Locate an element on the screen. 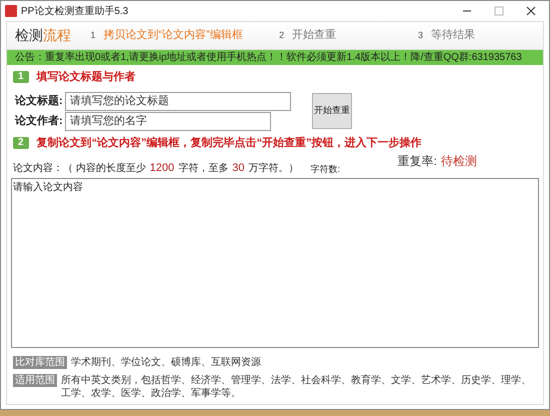 This screenshot has height=416, width=550. text-field: 请填写您的名字 is located at coordinates (168, 121).